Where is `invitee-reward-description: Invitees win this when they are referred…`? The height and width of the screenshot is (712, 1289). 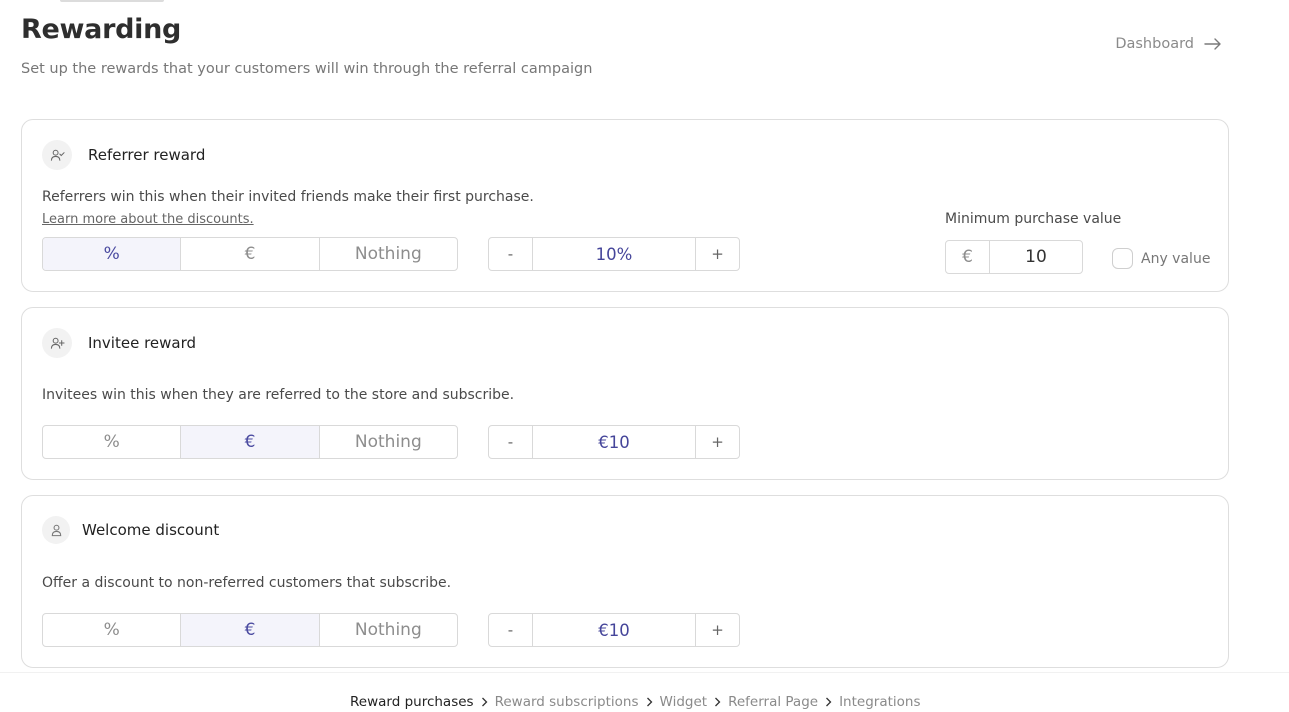
invitee-reward-description: Invitees win this when they are referred… is located at coordinates (278, 395).